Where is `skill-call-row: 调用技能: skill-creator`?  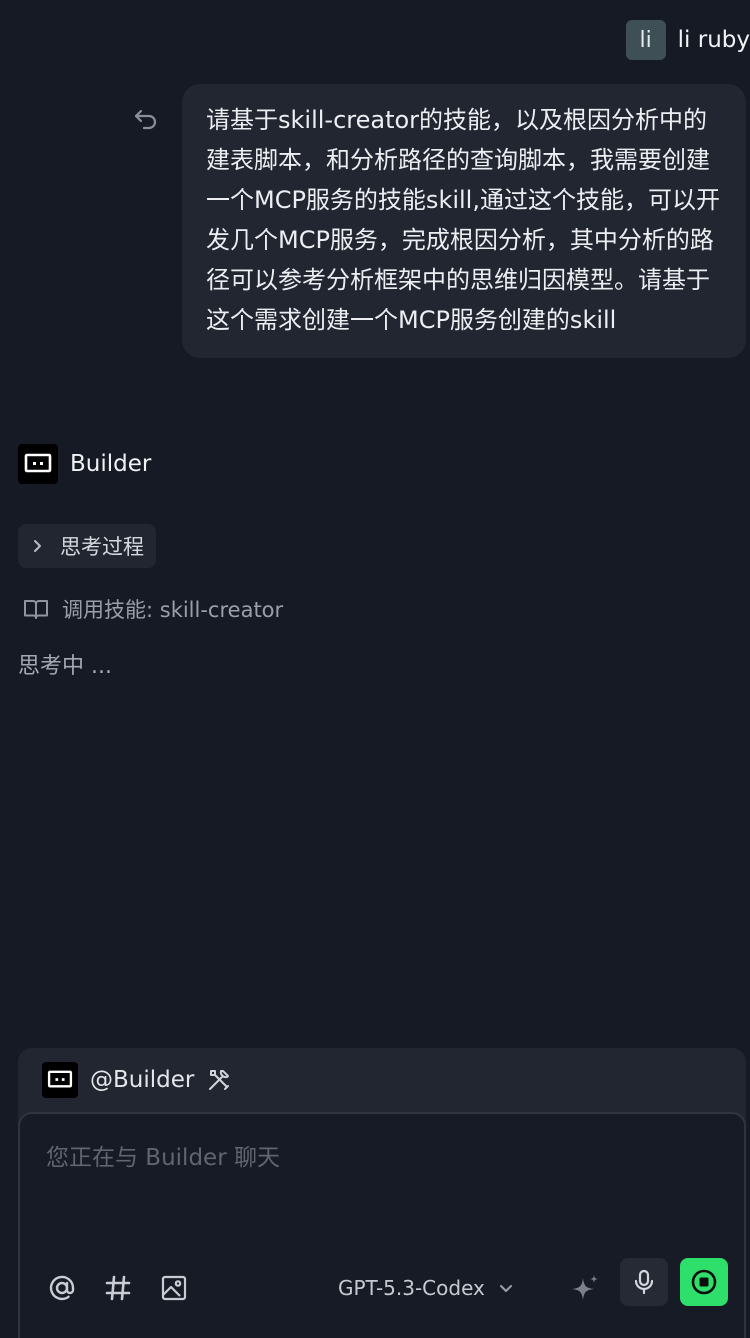
skill-call-row: 调用技能: skill-creator is located at coordinates (152, 609).